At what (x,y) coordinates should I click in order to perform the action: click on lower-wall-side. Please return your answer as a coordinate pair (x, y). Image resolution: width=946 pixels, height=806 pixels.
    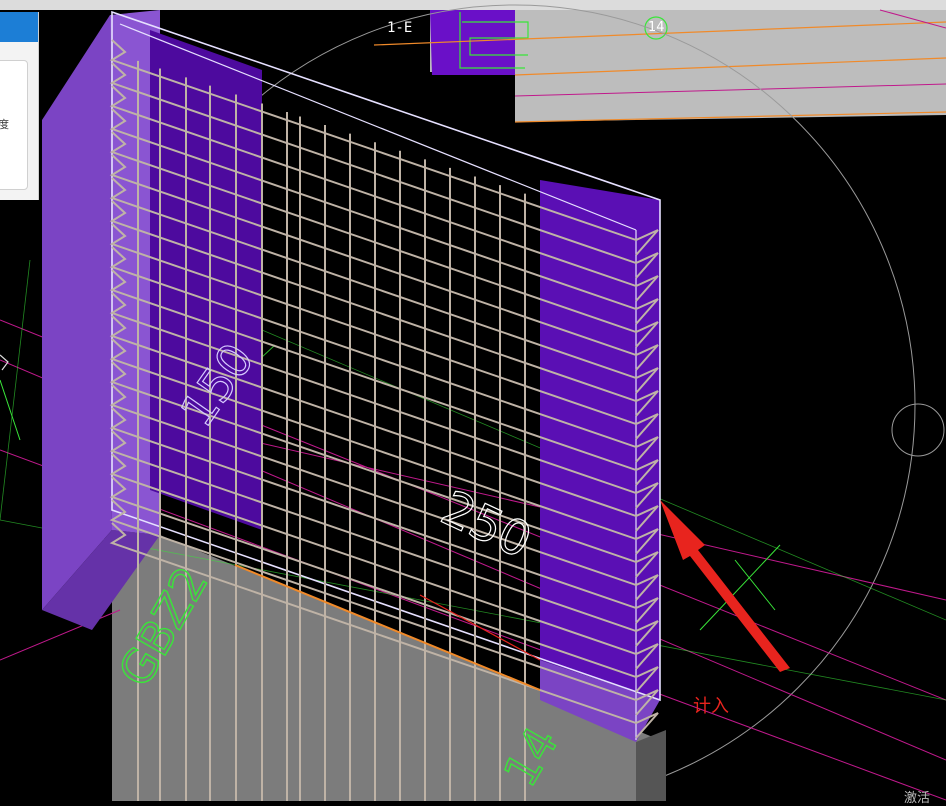
    Looking at the image, I should click on (651, 765).